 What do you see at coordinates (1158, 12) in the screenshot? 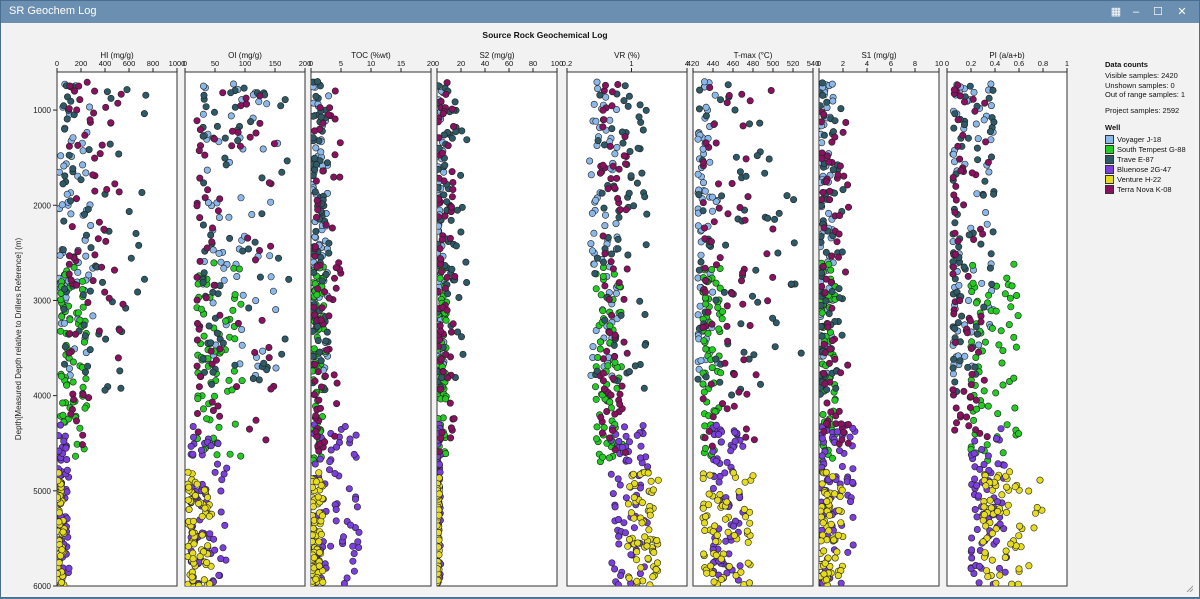
I see `maximize-button: ☐` at bounding box center [1158, 12].